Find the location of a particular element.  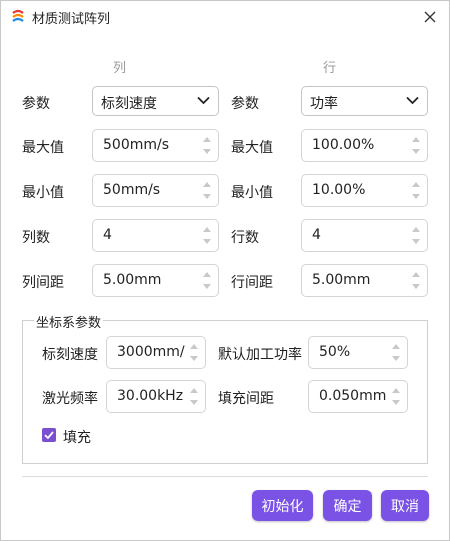

column-spacing-value: 5.00mm is located at coordinates (132, 280).